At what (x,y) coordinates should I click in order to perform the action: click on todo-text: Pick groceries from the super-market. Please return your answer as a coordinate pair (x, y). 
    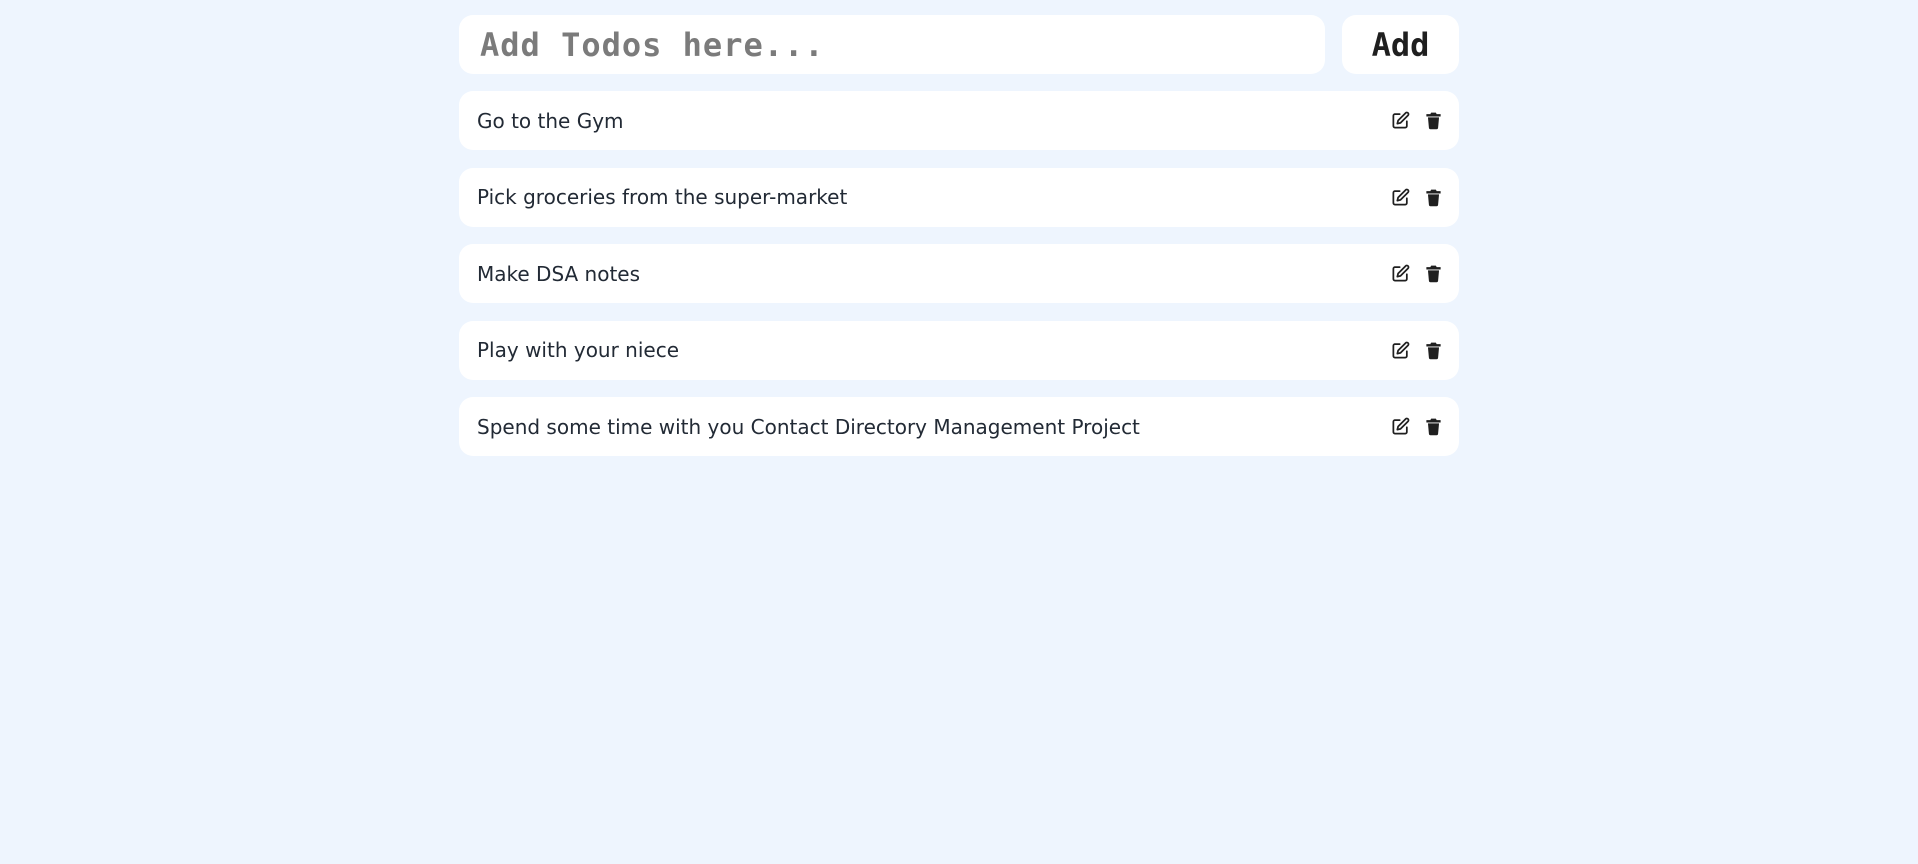
    Looking at the image, I should click on (662, 197).